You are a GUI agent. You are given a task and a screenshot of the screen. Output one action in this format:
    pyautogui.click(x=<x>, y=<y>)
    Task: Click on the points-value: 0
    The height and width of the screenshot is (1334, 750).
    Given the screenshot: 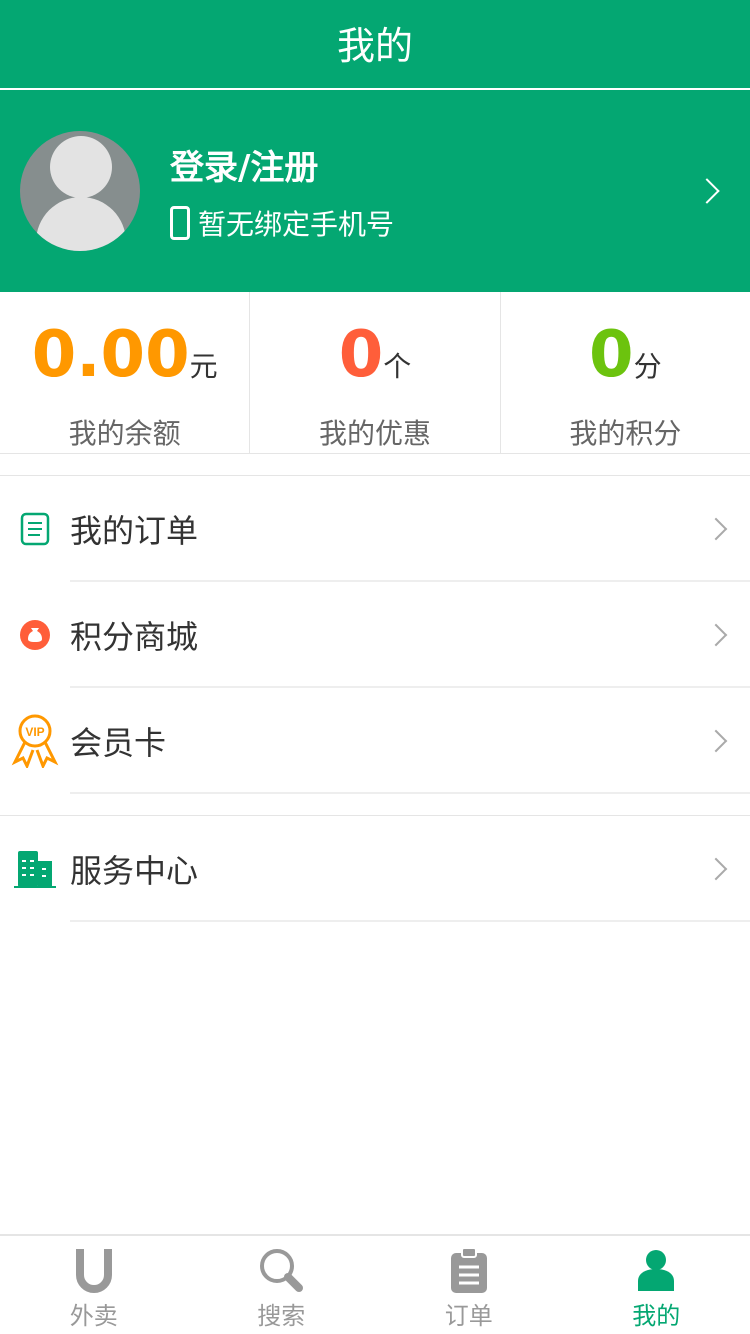 What is the action you would take?
    pyautogui.click(x=611, y=355)
    